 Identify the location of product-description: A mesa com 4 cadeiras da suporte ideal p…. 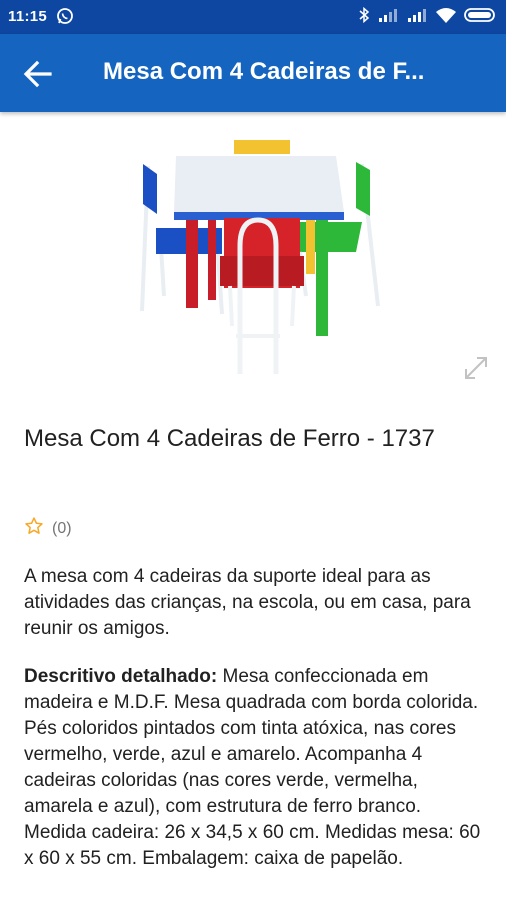
(247, 602).